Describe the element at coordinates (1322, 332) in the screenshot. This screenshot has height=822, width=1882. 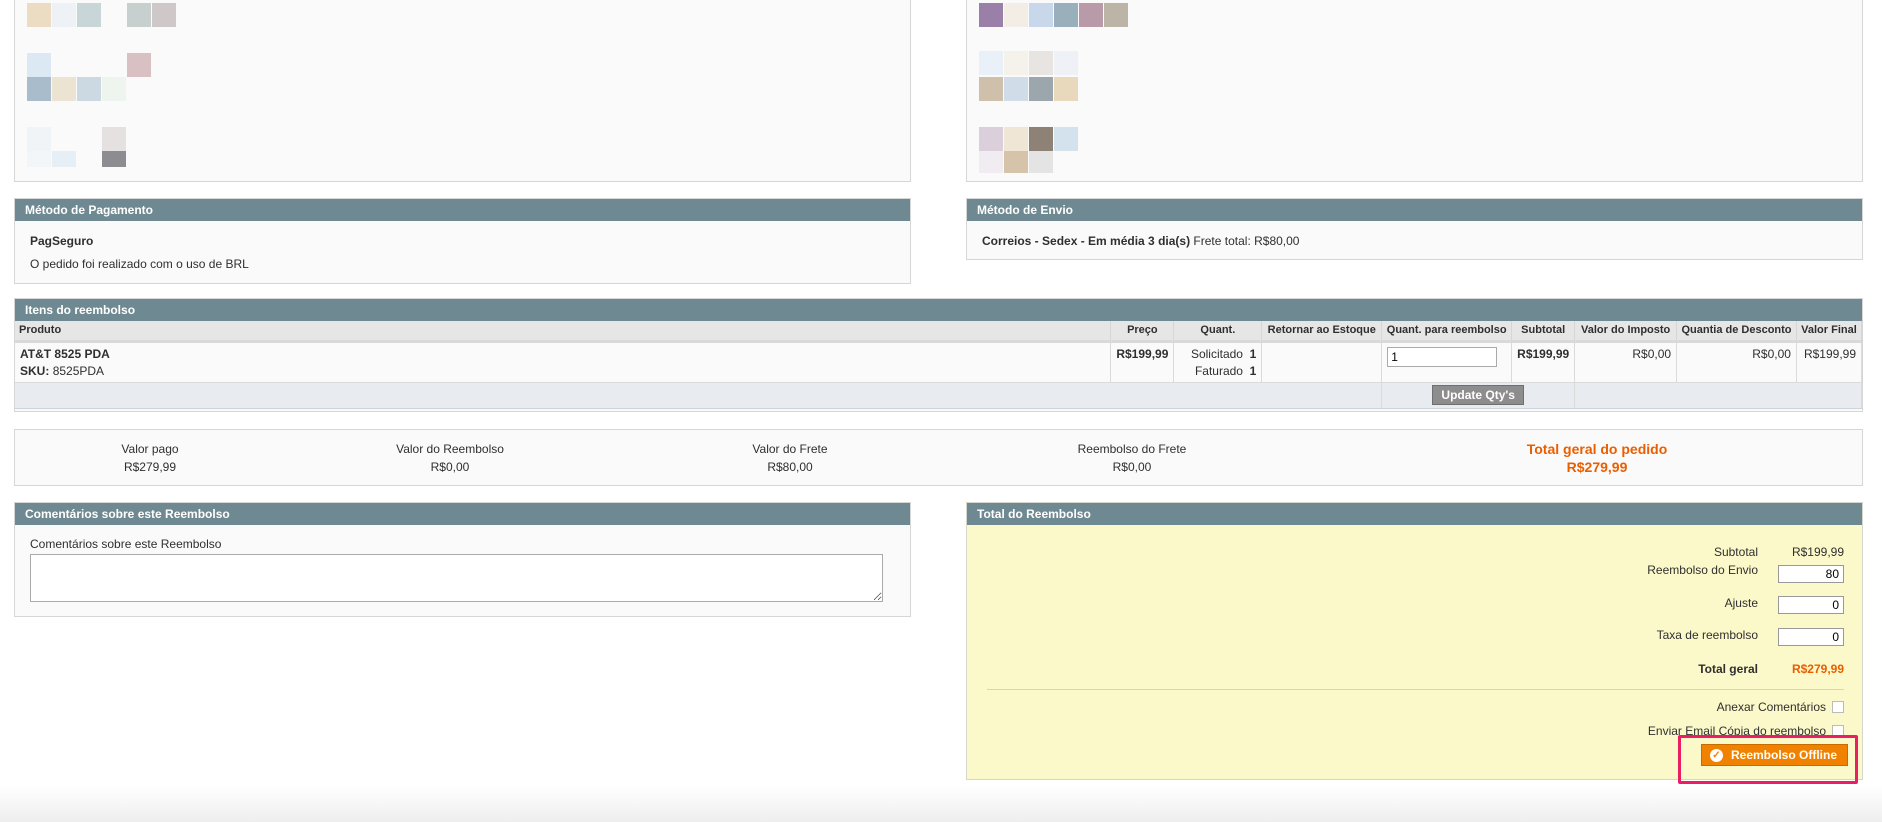
I see `col-return-stock: Retornar ao Estoque` at that location.